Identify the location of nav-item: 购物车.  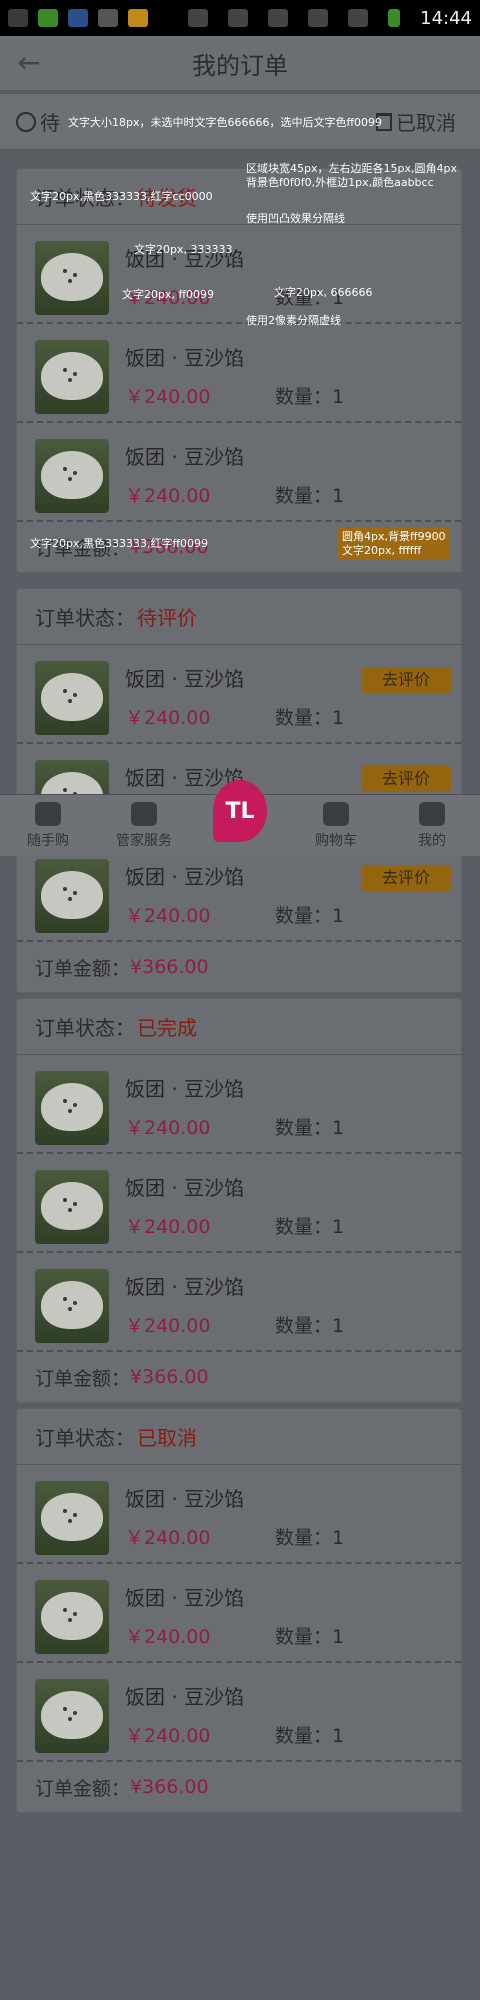
(336, 825).